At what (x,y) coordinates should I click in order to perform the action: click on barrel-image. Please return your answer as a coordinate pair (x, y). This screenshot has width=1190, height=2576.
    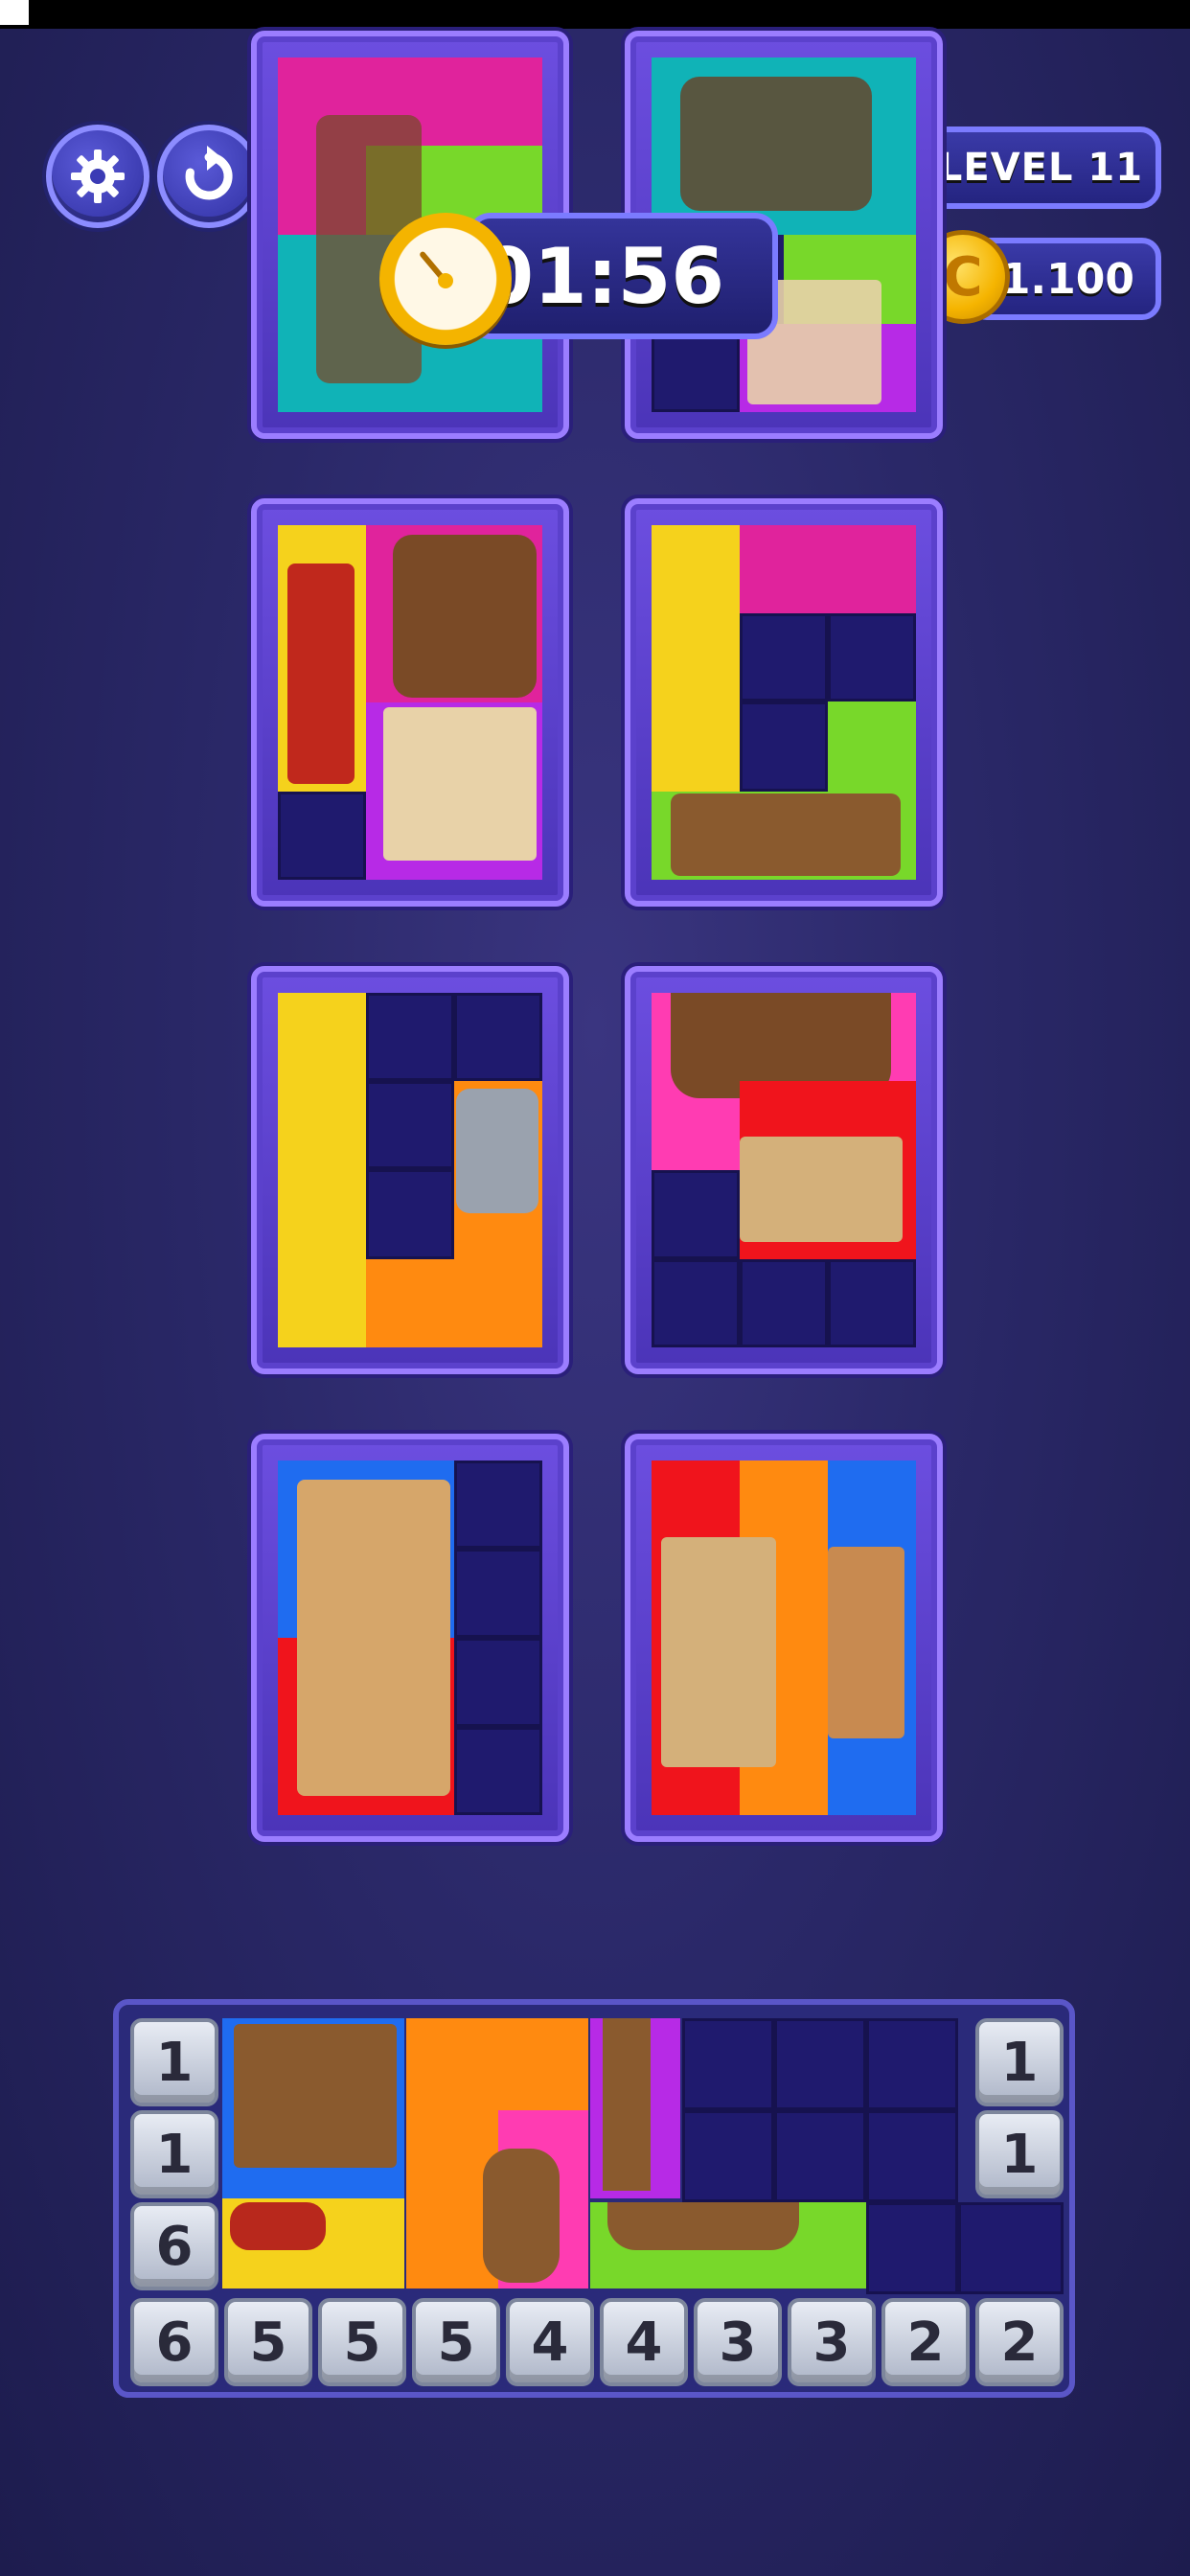
    Looking at the image, I should click on (465, 616).